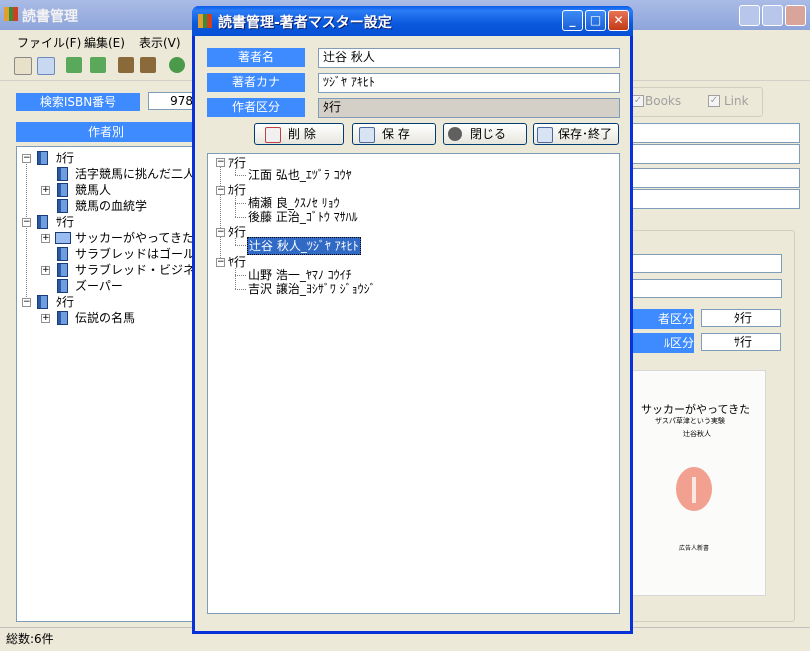 The image size is (810, 651). I want to click on author-category-value: ﾀ行, so click(741, 318).